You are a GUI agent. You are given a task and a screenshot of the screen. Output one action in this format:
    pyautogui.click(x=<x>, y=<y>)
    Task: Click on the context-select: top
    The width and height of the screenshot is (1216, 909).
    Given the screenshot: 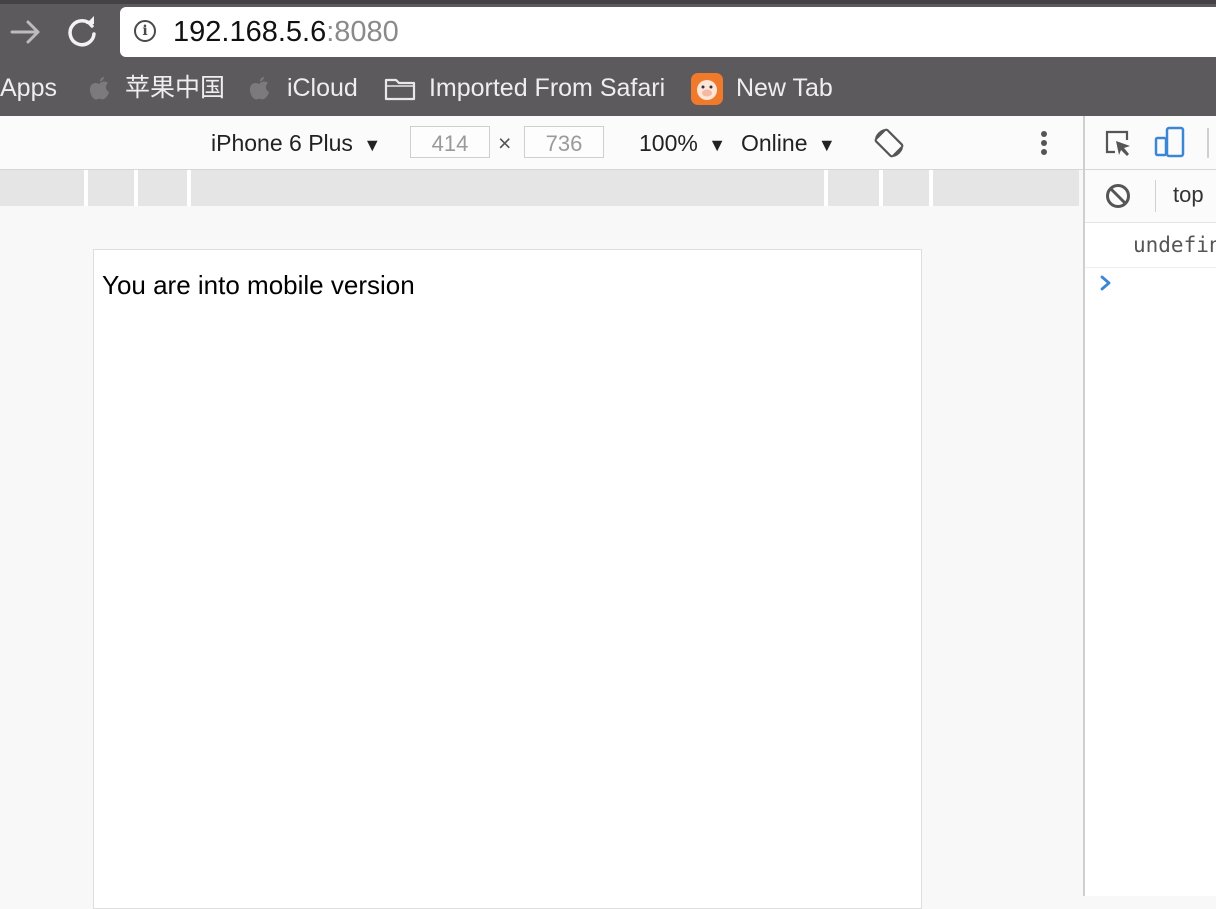 What is the action you would take?
    pyautogui.click(x=1188, y=195)
    